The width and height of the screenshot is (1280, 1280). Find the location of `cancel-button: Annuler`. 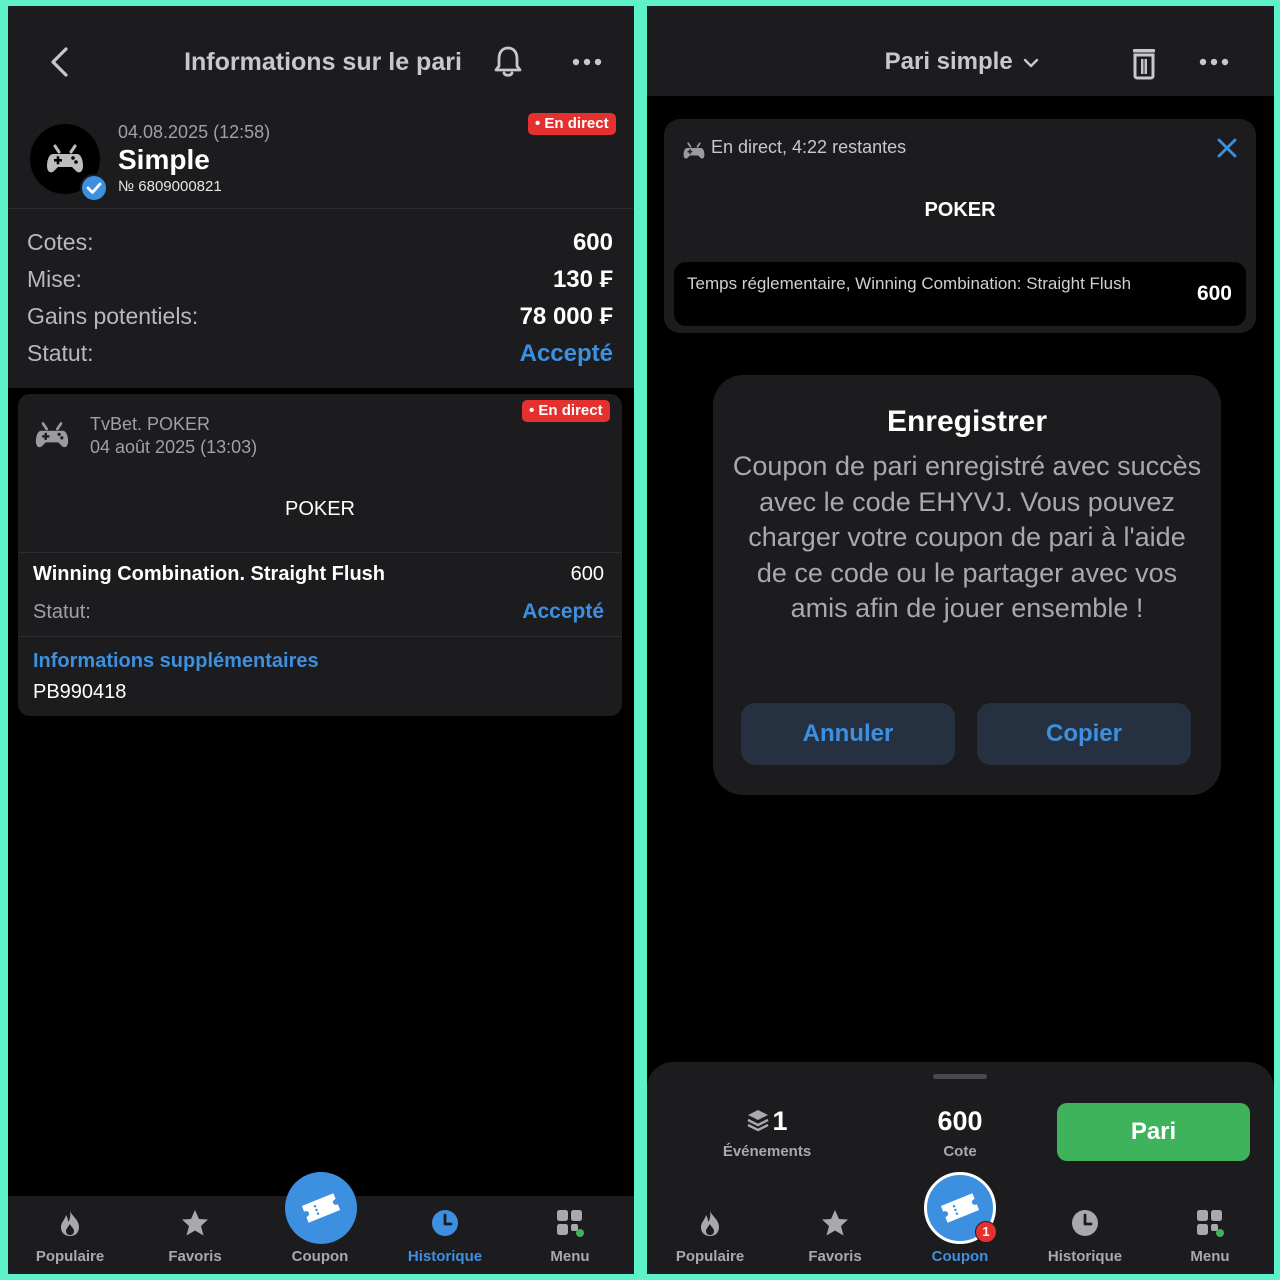

cancel-button: Annuler is located at coordinates (848, 734).